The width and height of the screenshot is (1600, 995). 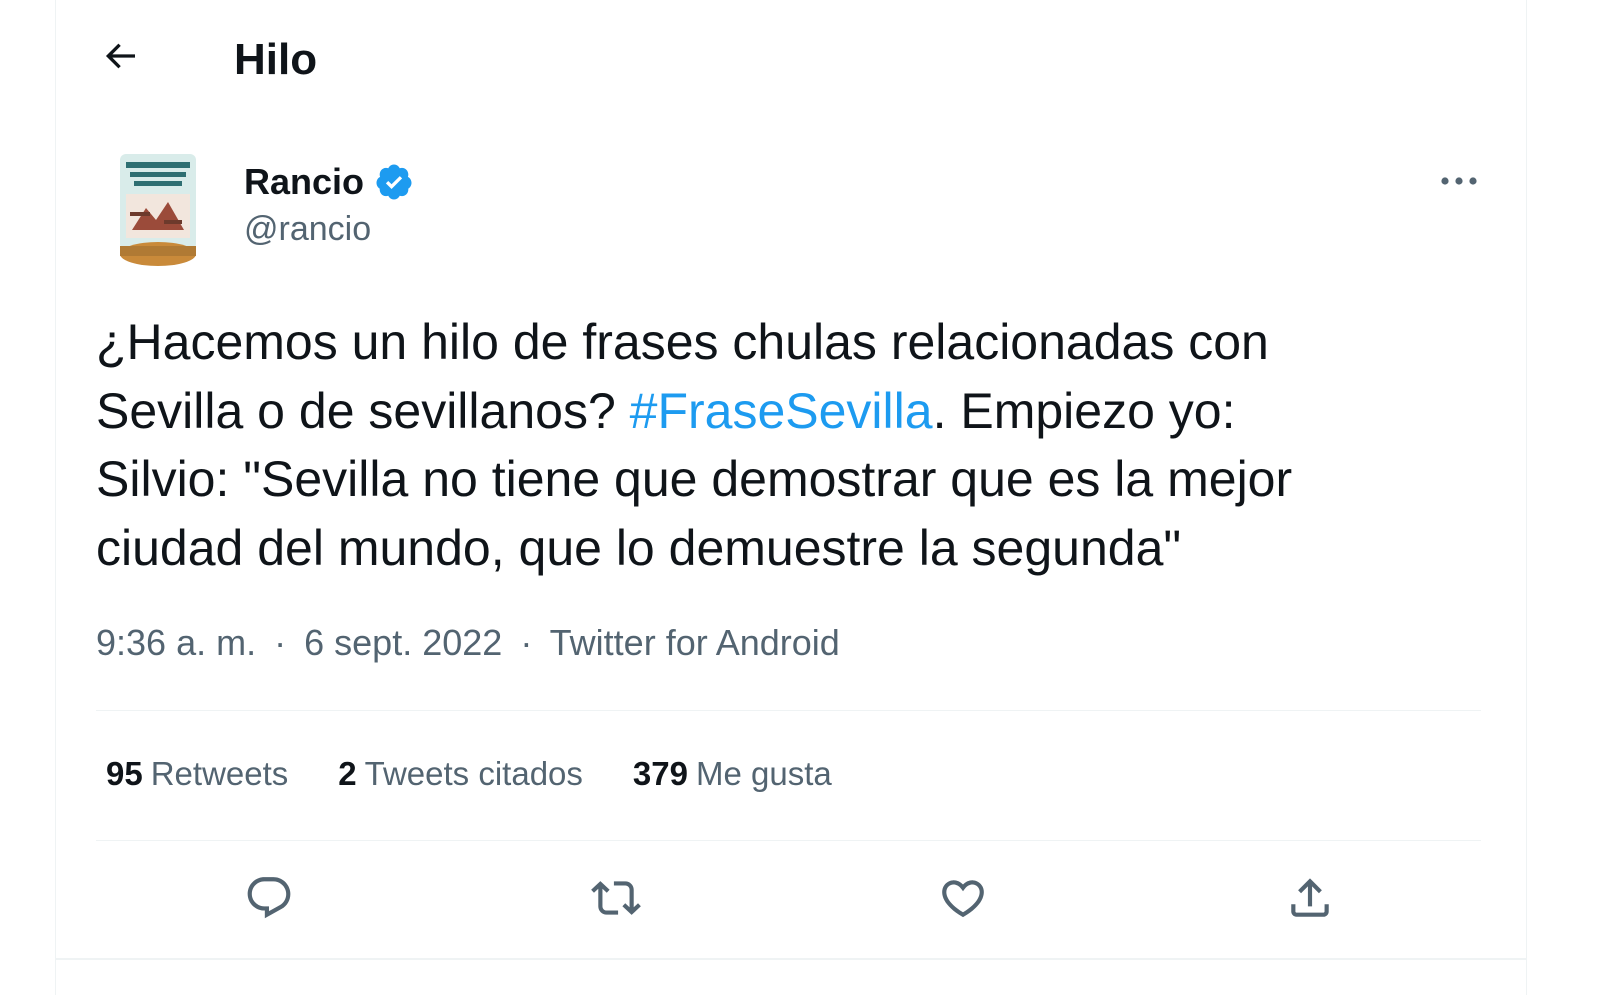 I want to click on back-button, so click(x=120, y=58).